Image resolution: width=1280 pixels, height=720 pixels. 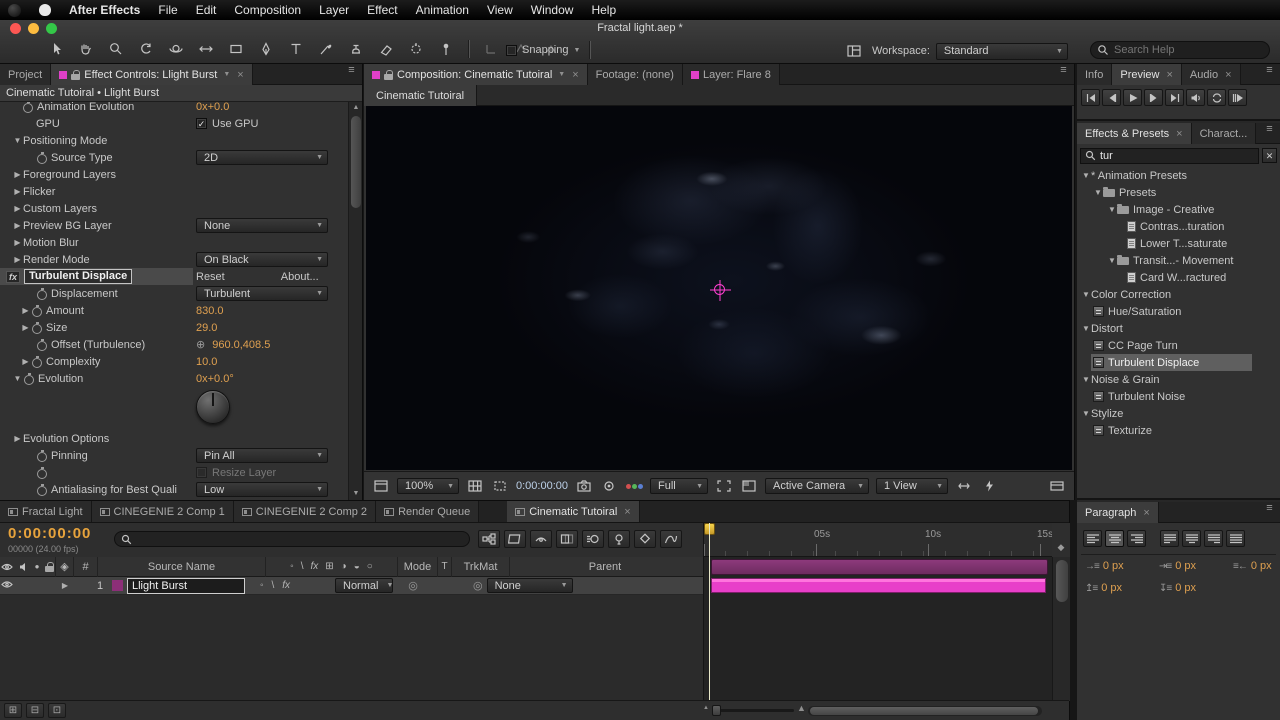 What do you see at coordinates (201, 472) in the screenshot?
I see `resize-layer-checkbox` at bounding box center [201, 472].